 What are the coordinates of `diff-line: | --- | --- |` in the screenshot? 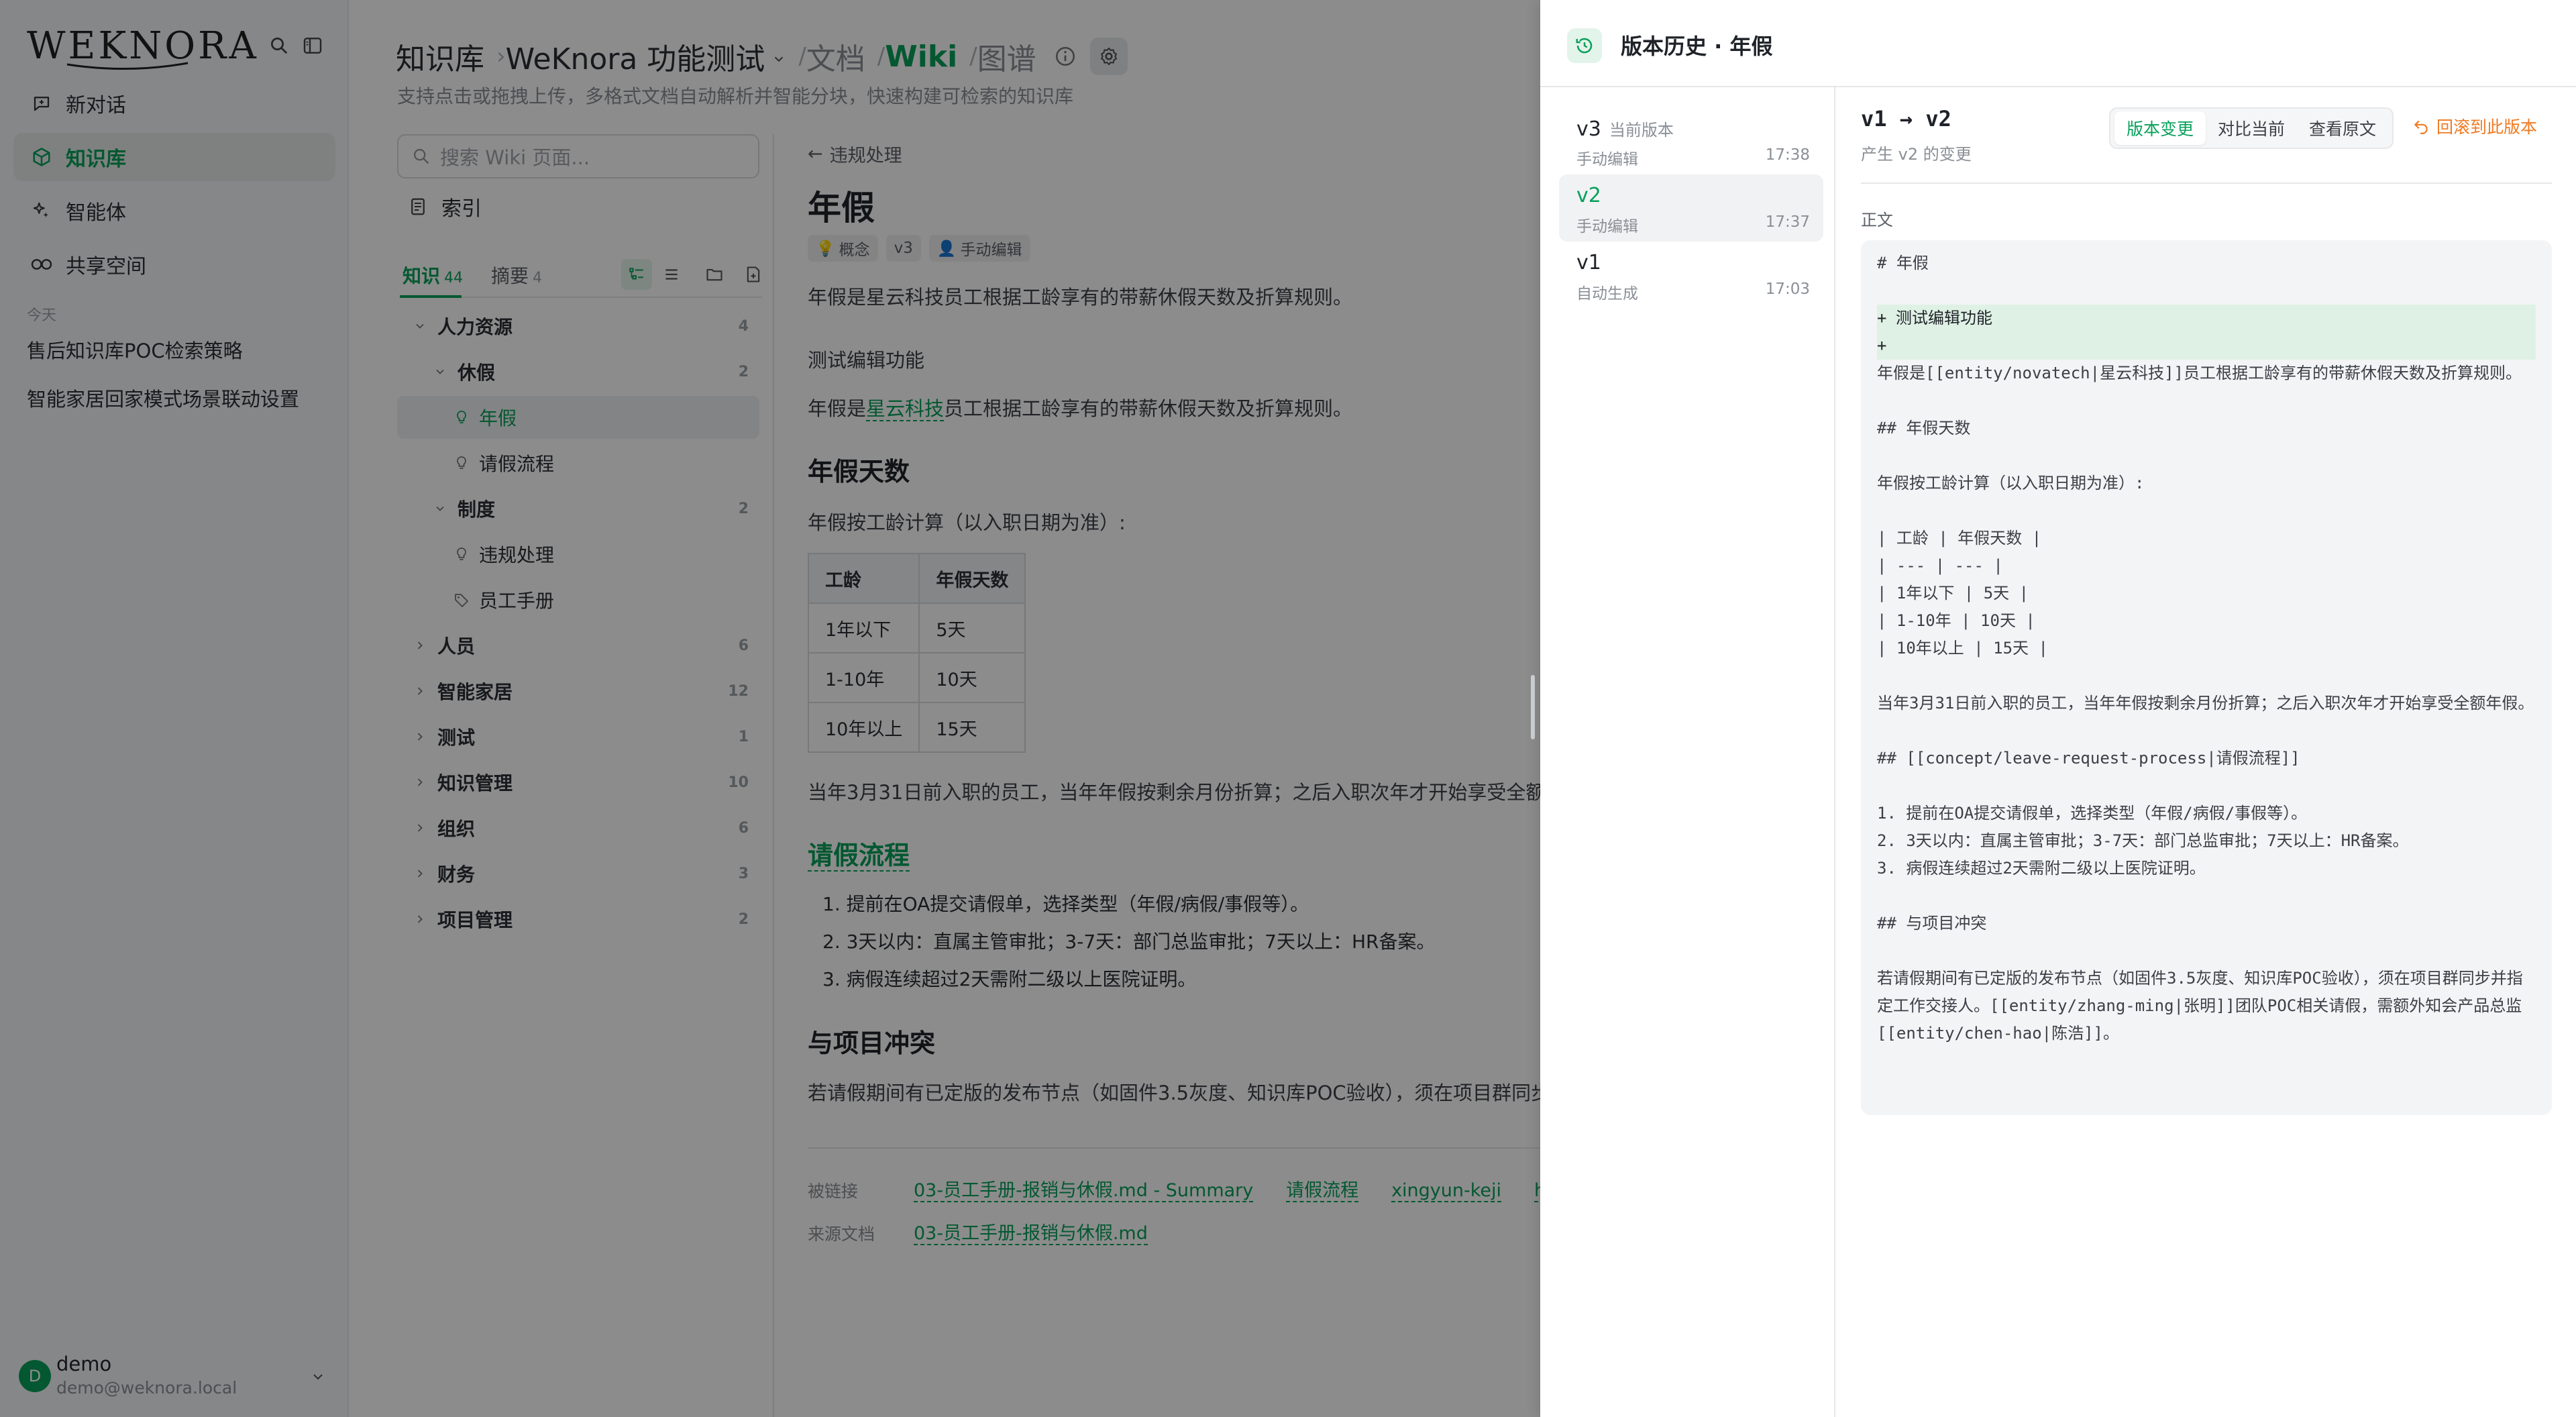 It's located at (1940, 565).